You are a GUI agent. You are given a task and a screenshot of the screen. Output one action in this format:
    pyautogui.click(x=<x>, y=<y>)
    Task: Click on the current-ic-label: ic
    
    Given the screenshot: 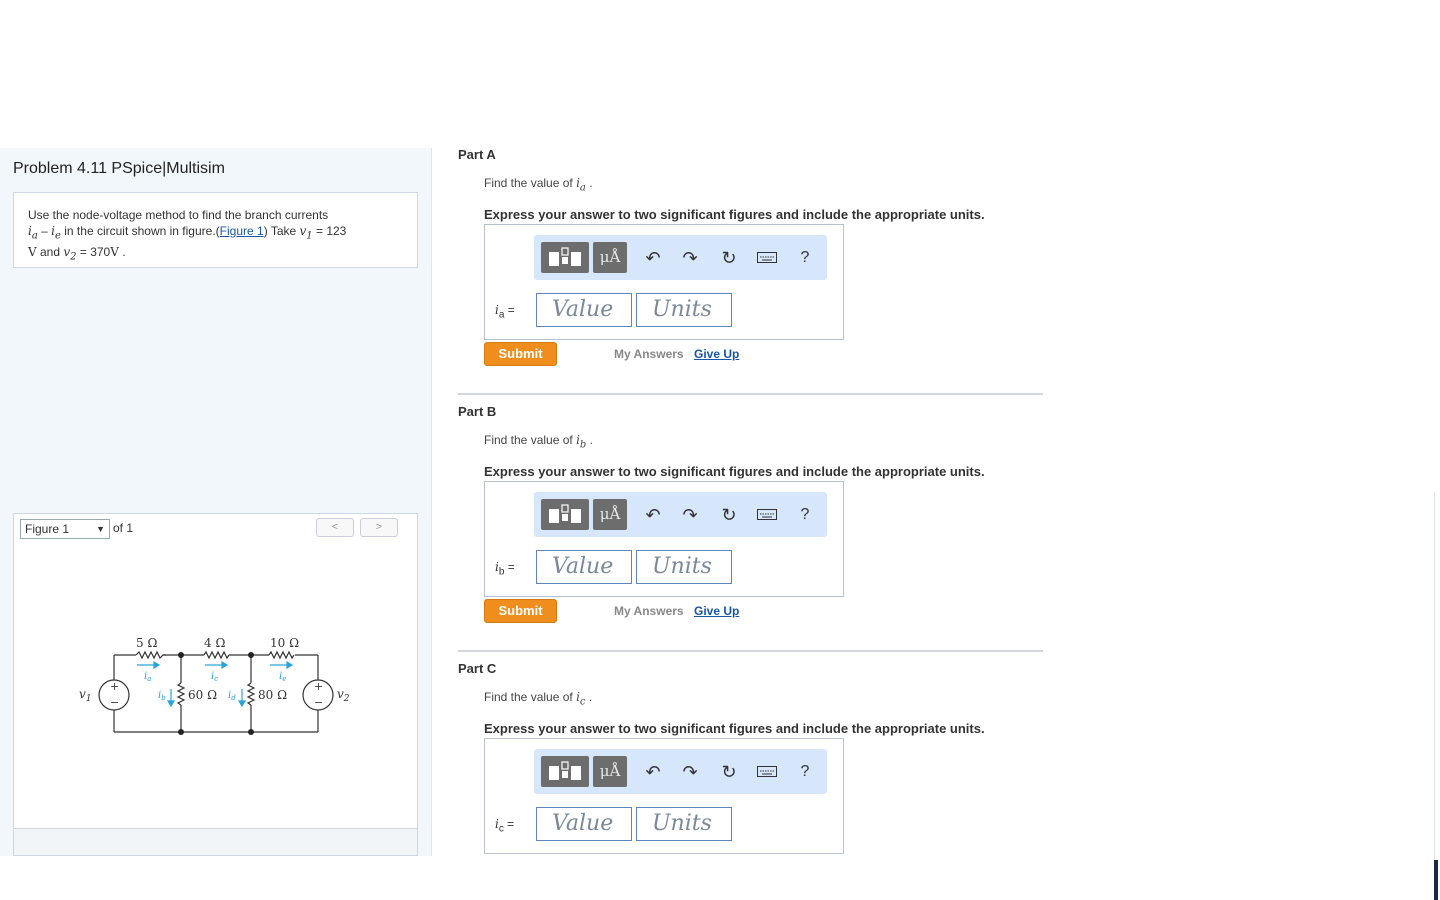 What is the action you would take?
    pyautogui.click(x=214, y=677)
    